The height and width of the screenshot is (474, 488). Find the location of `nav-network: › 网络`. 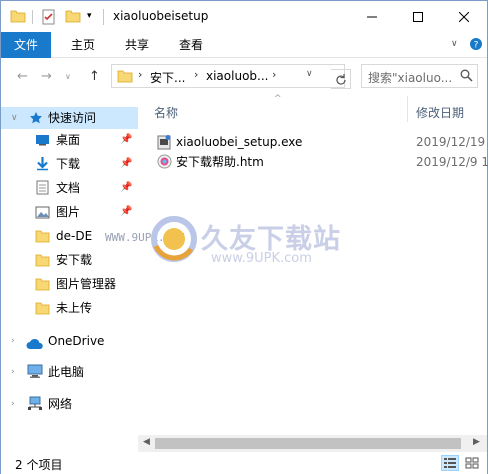

nav-network: › 网络 is located at coordinates (69, 404).